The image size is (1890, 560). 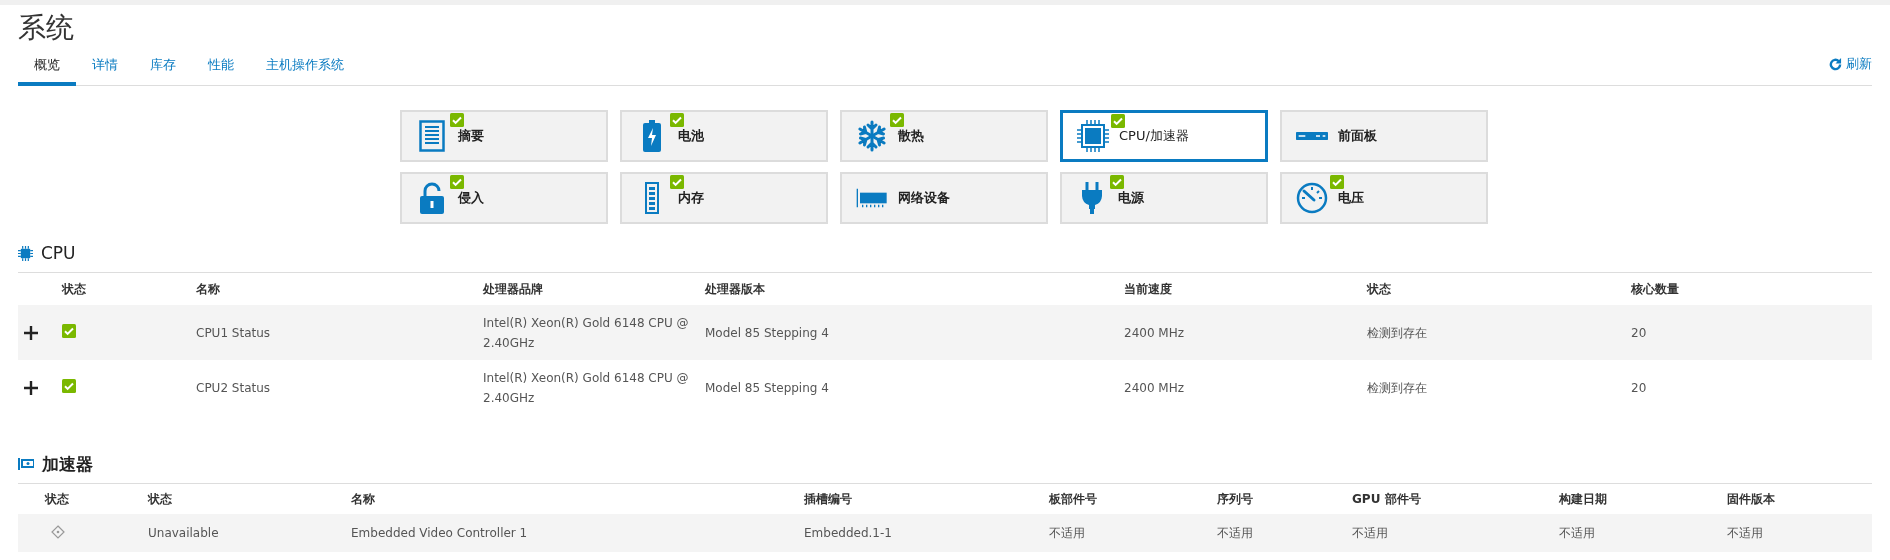 I want to click on table-cell-text: Embedded Video Controller 1, so click(x=440, y=533).